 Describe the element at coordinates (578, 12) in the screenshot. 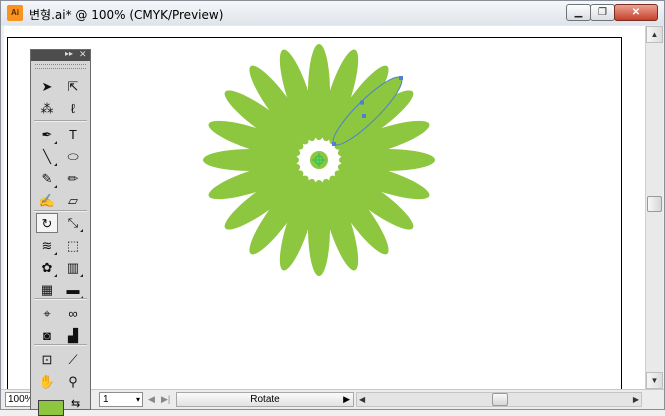

I see `minimize-button: ▁` at that location.